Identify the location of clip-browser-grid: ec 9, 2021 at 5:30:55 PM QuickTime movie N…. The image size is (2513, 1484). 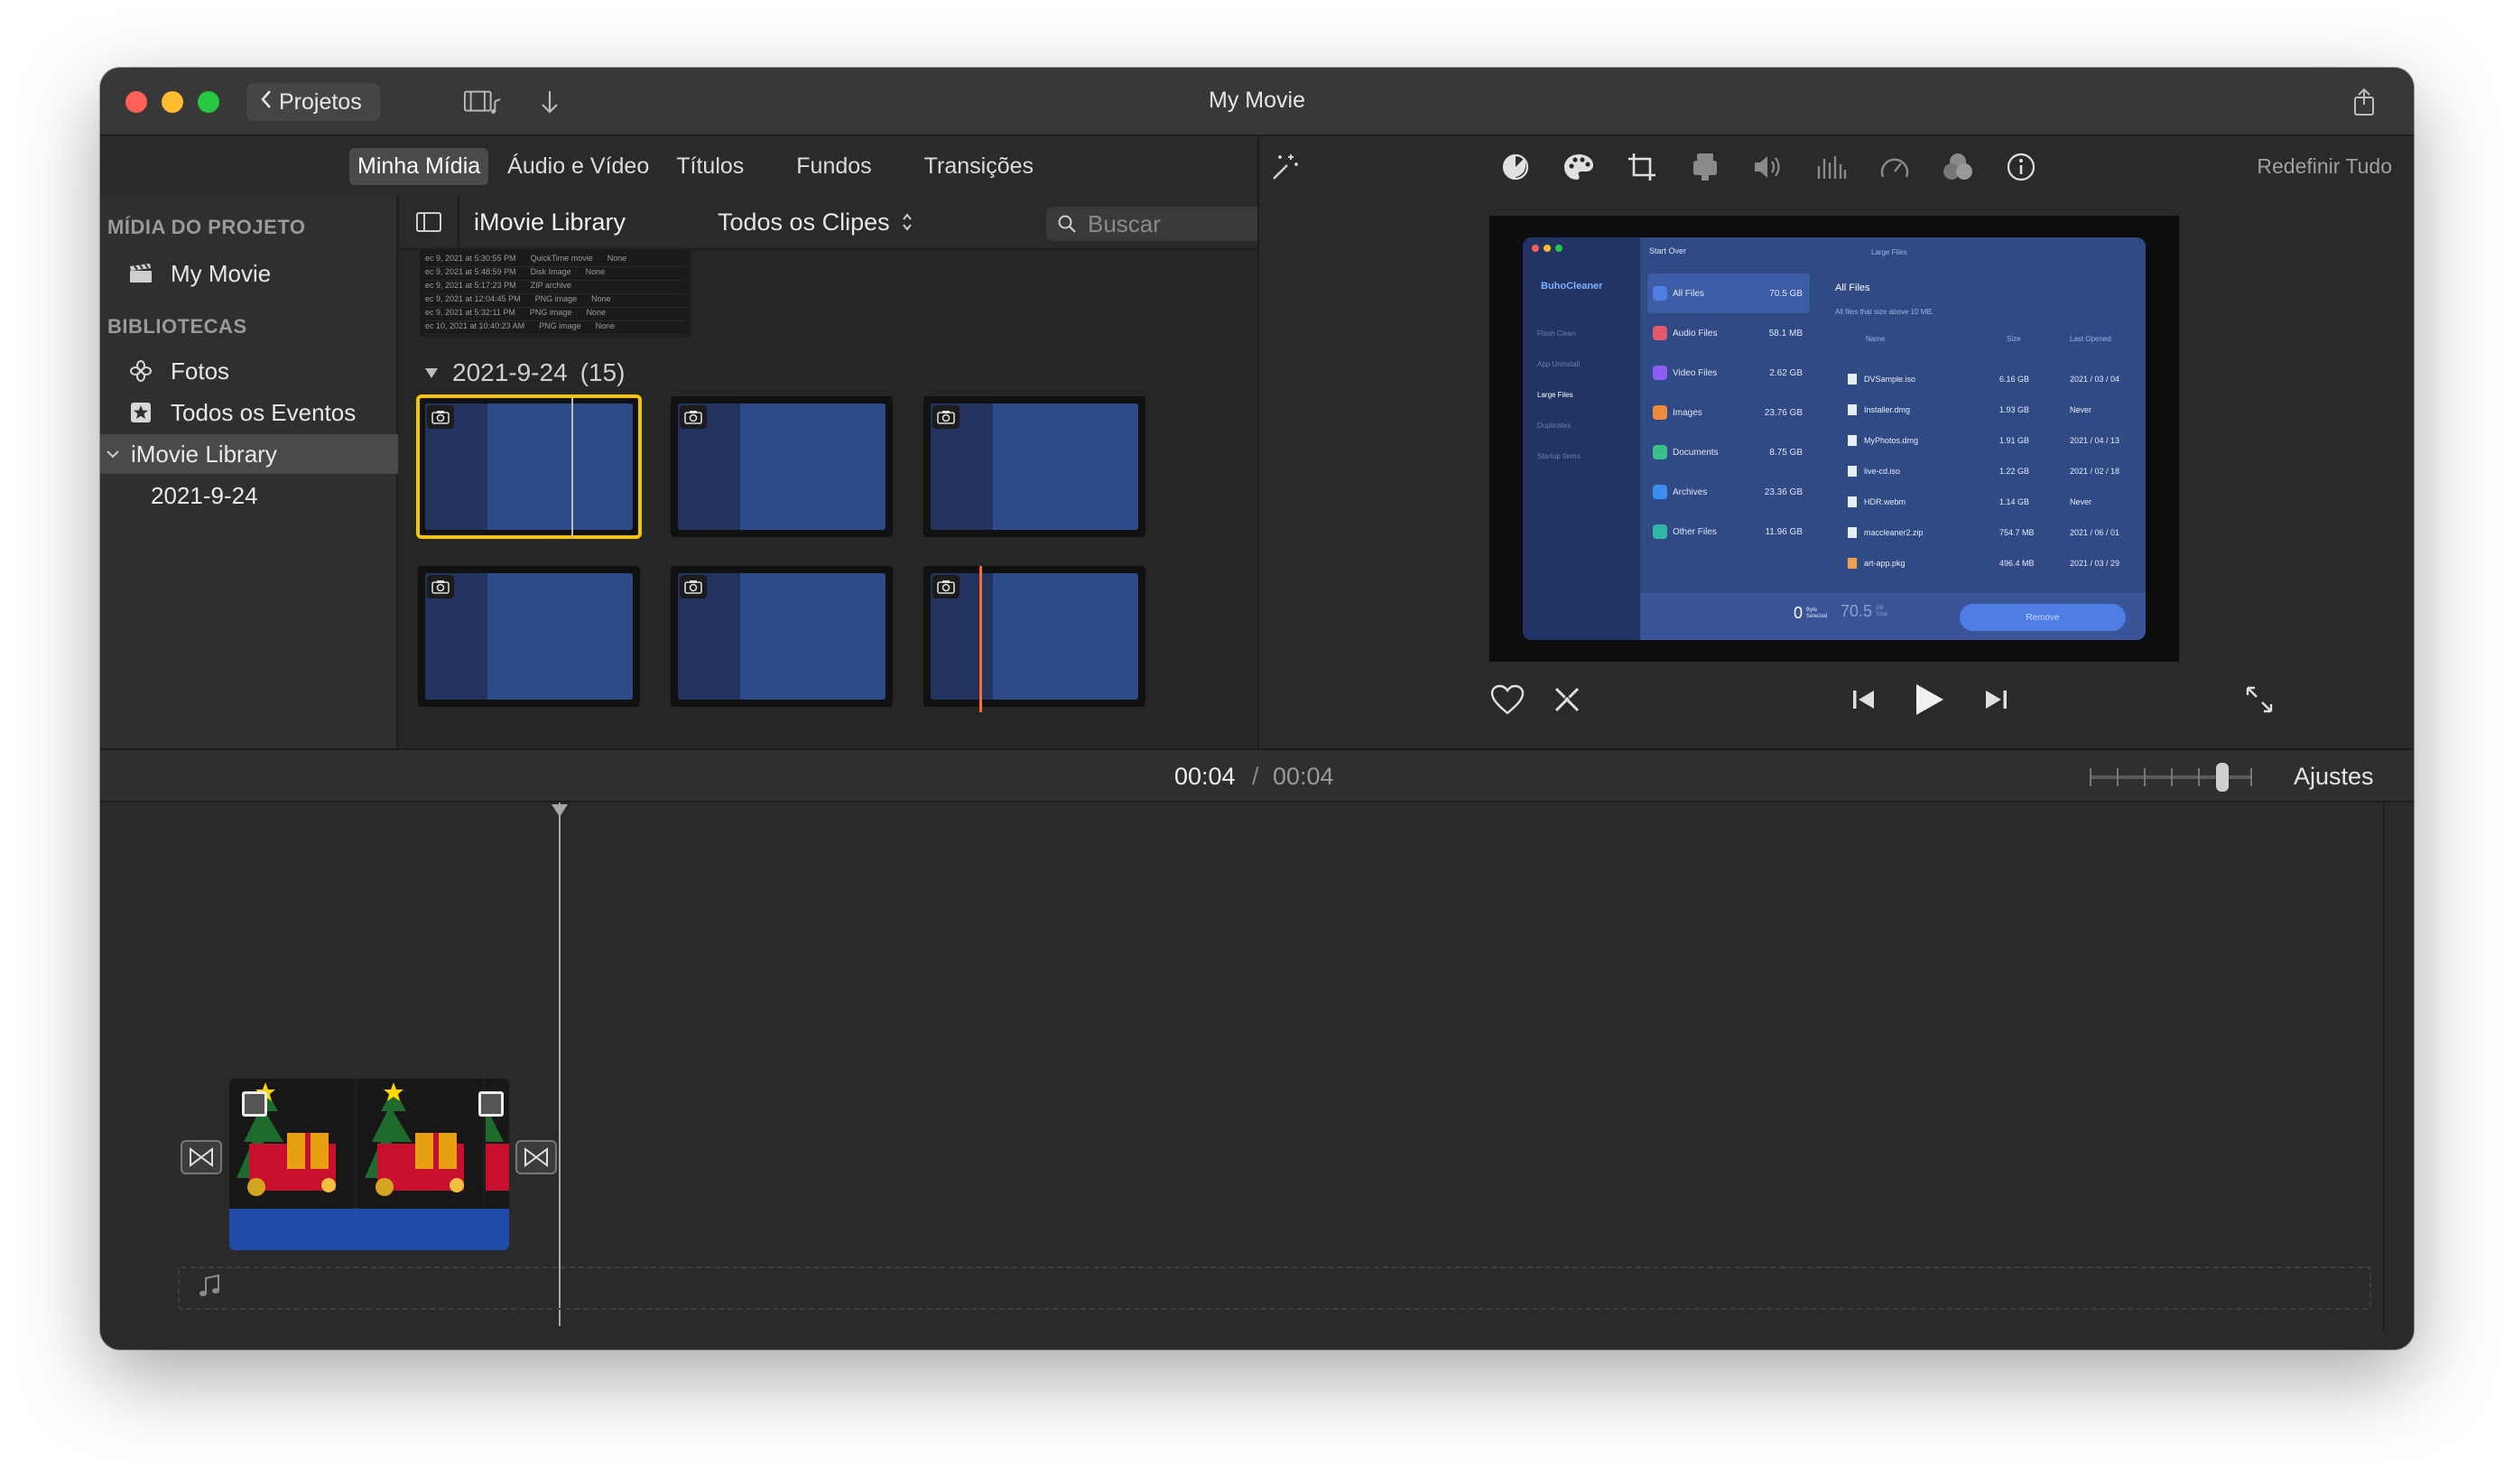
(828, 499).